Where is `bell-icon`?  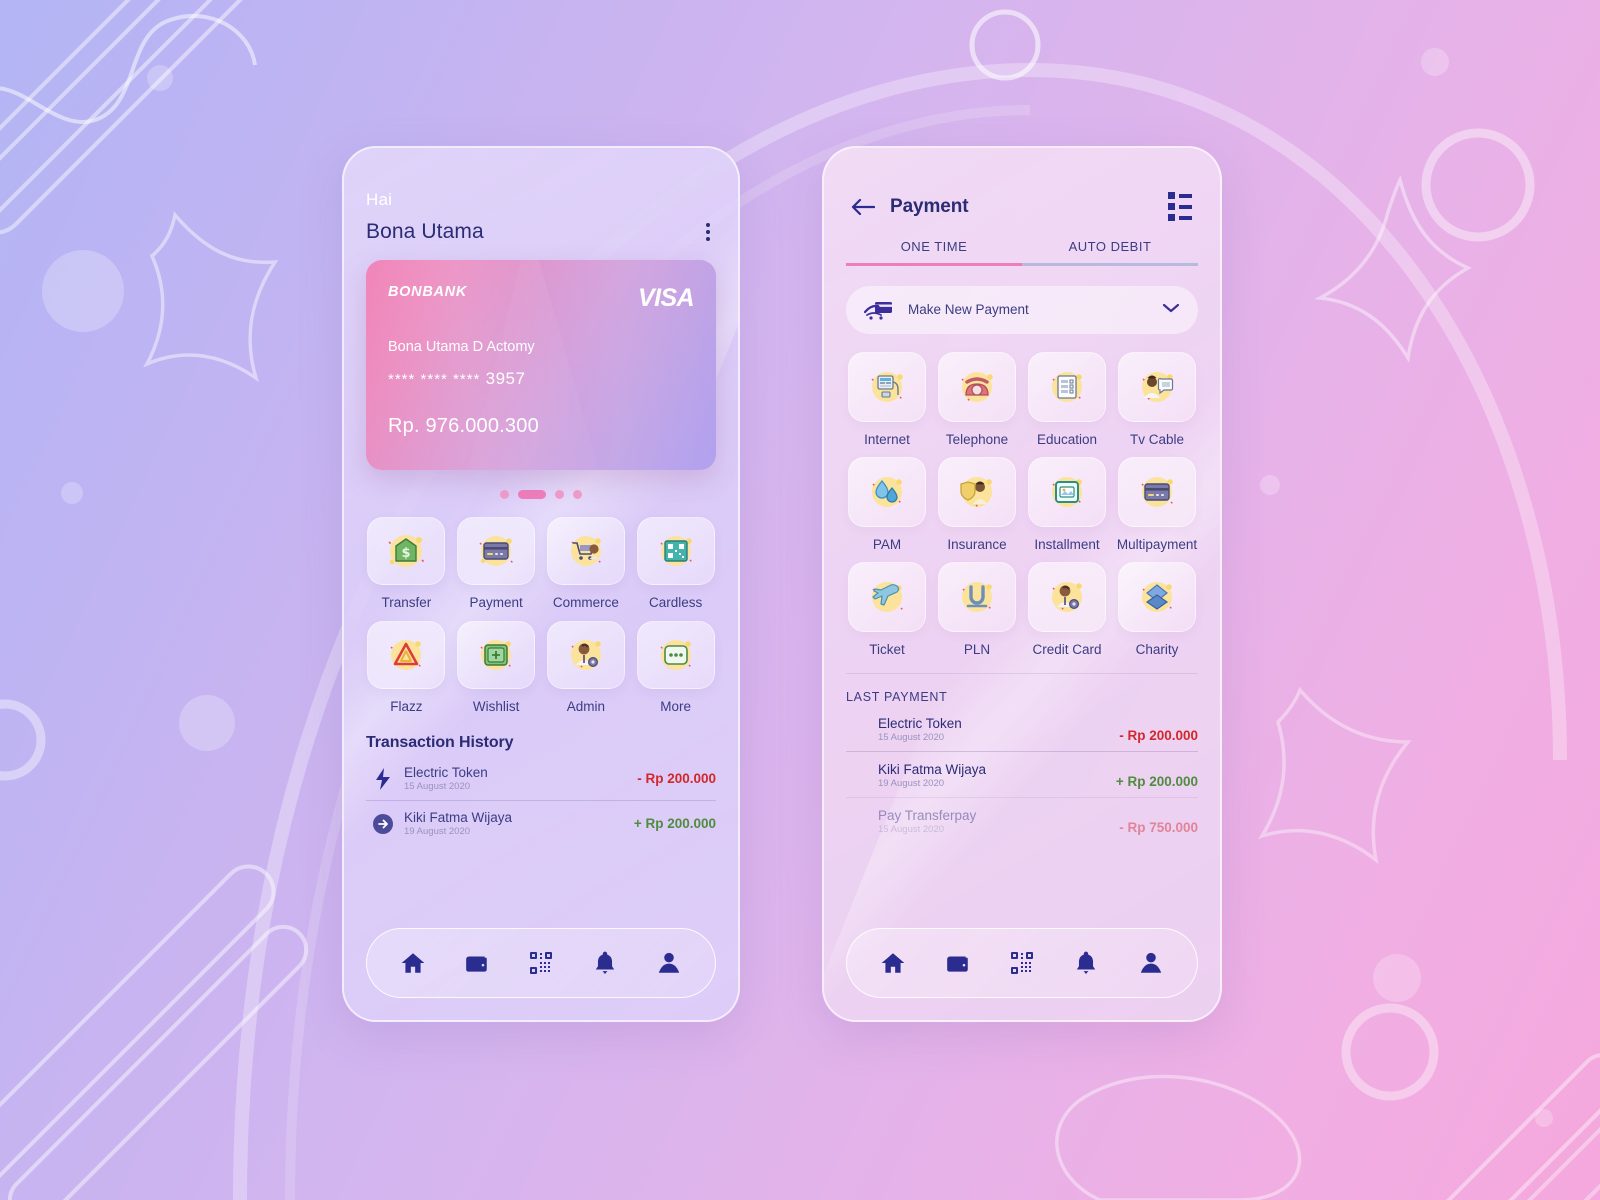
bell-icon is located at coordinates (1086, 962).